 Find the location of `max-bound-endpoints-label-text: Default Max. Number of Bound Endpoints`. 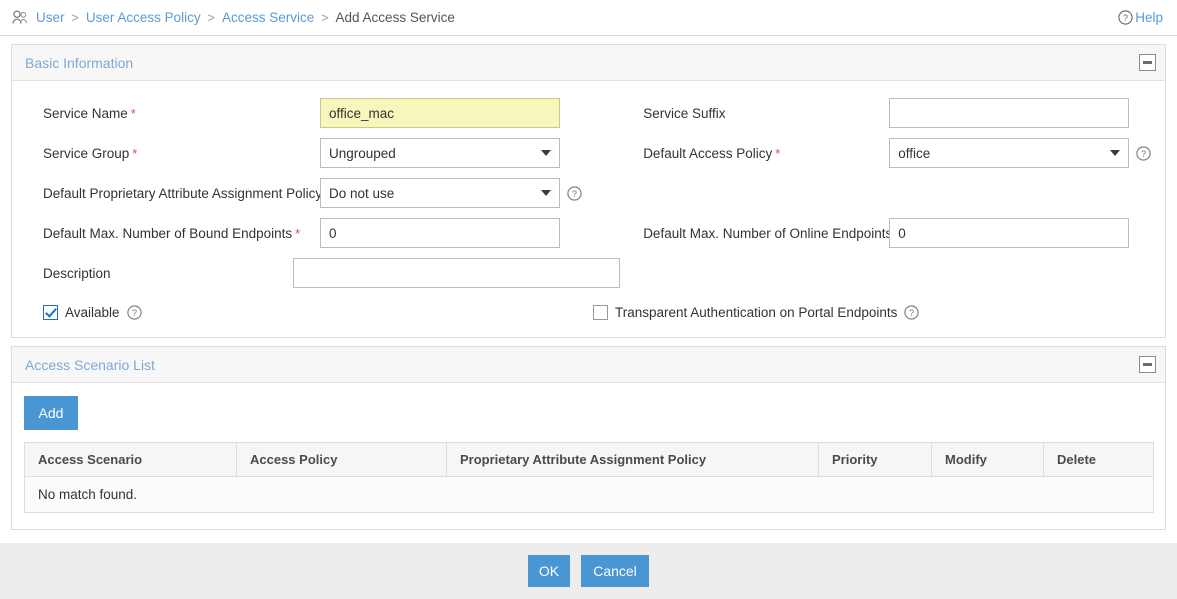

max-bound-endpoints-label-text: Default Max. Number of Bound Endpoints is located at coordinates (168, 233).